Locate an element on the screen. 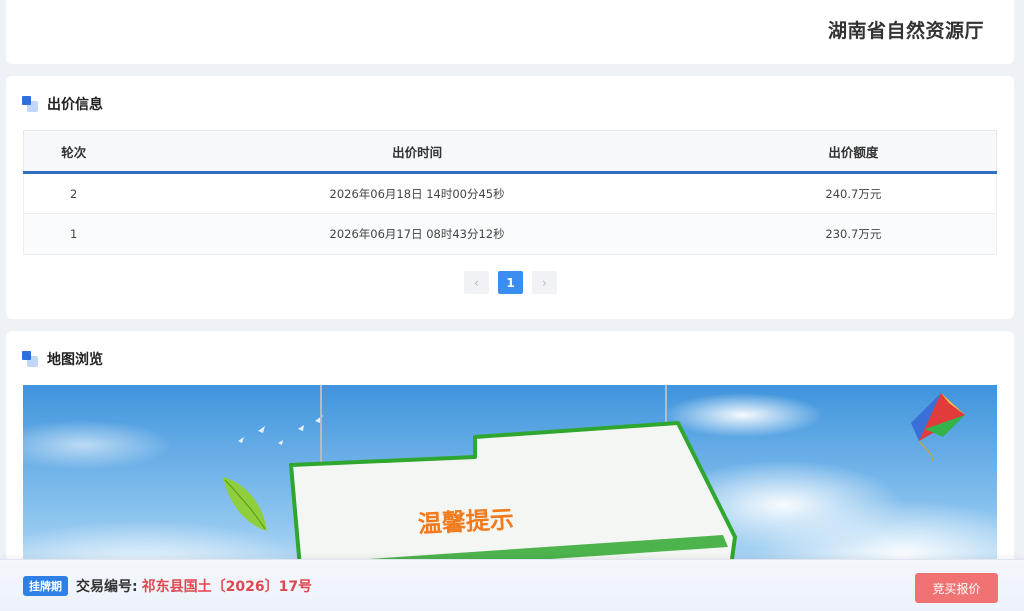  cell-round: 1 is located at coordinates (73, 234).